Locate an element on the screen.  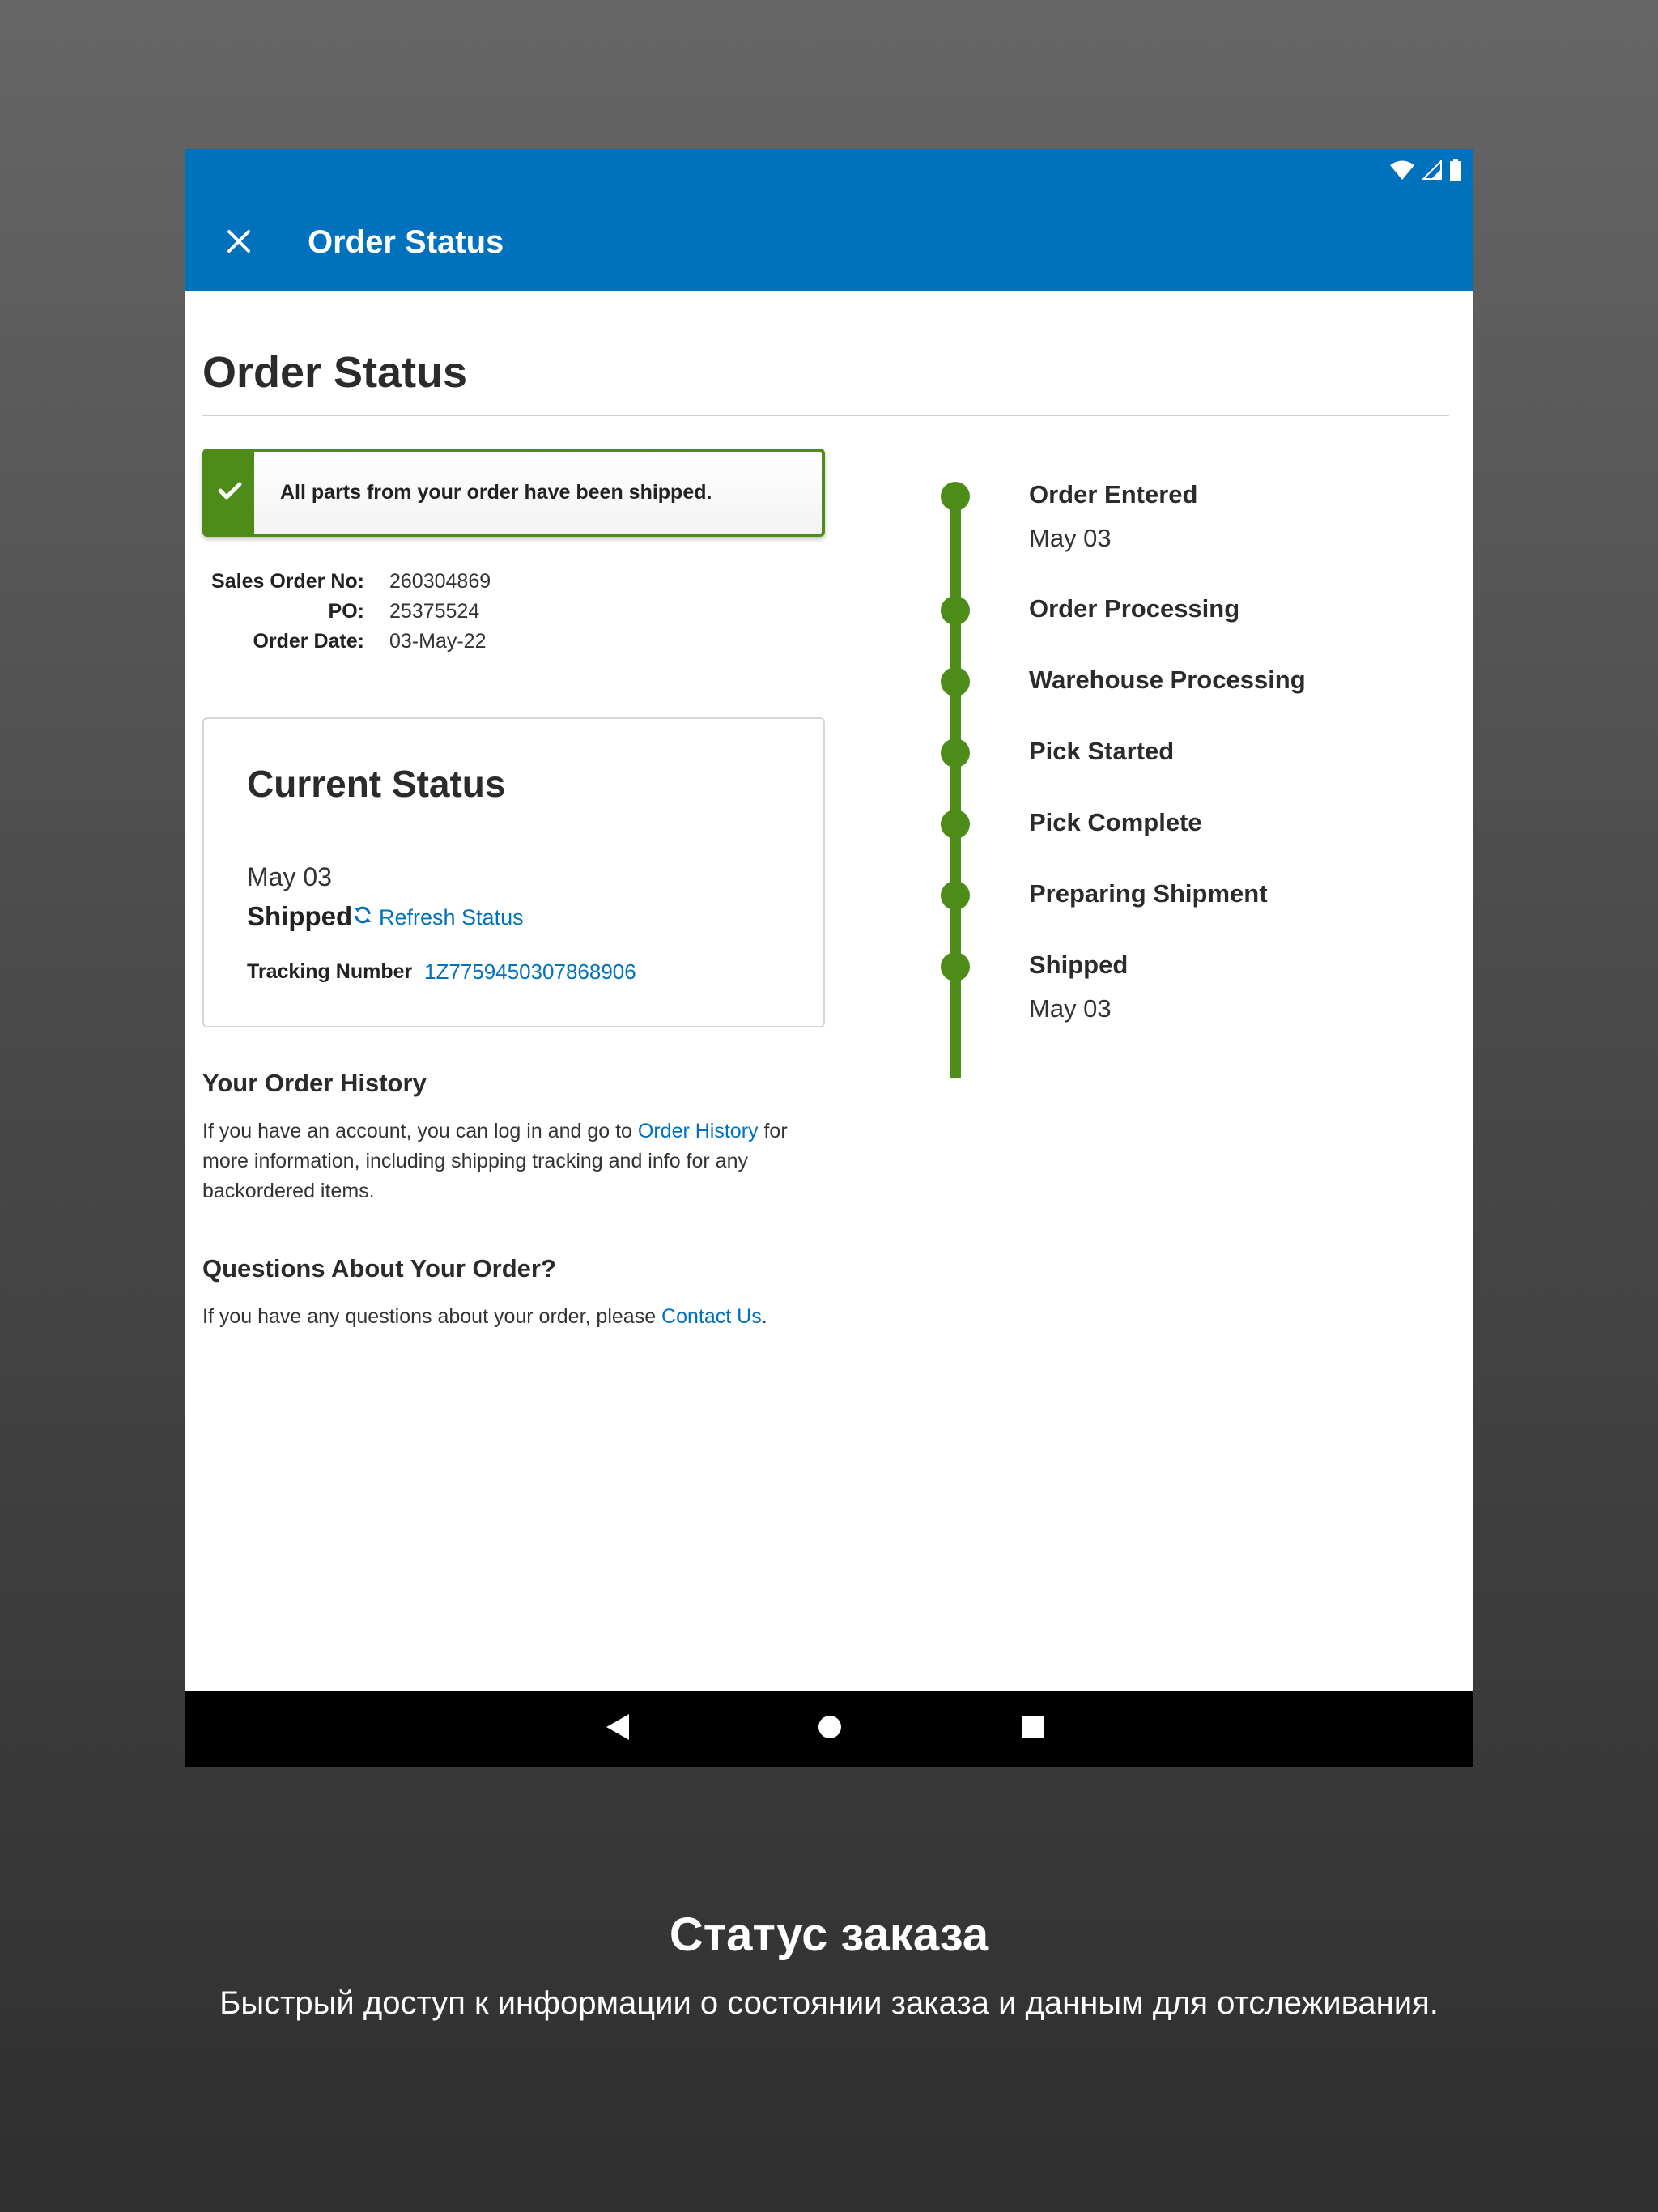
timeline-step-label: Order Entered is located at coordinates (1113, 494).